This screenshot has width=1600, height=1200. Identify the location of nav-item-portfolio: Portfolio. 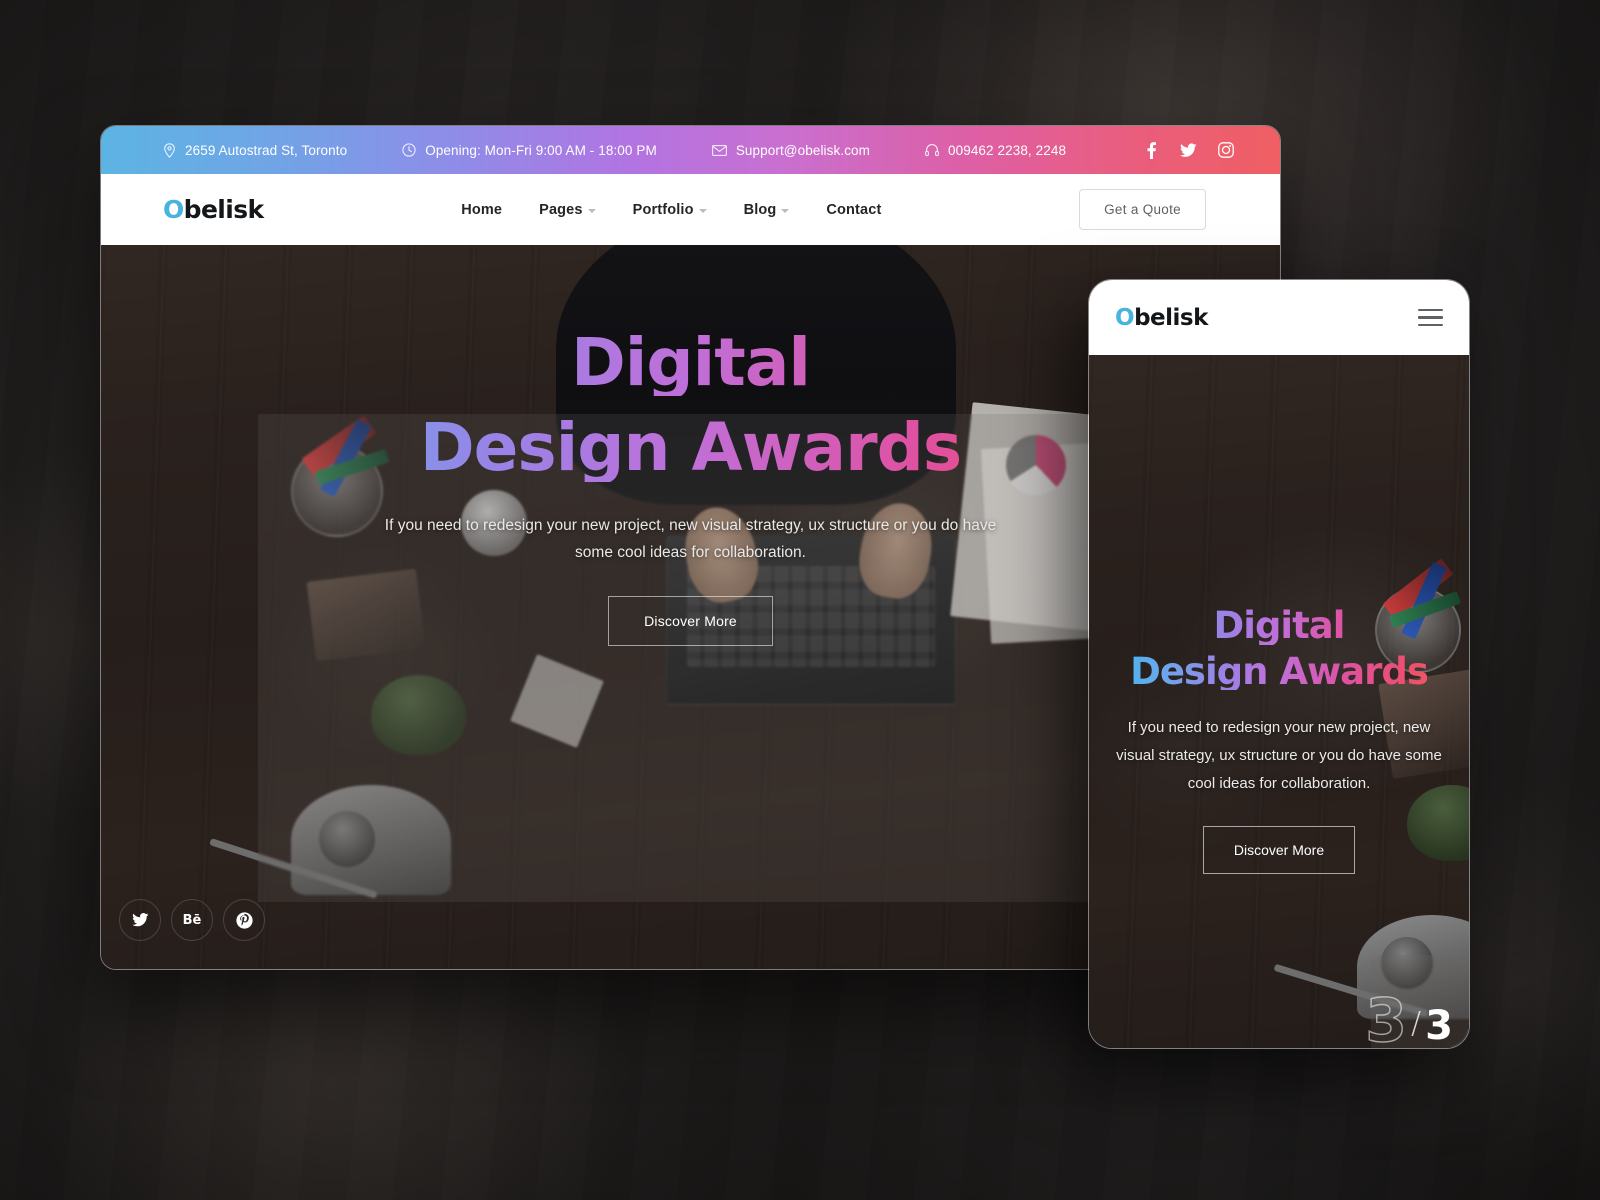
(670, 210).